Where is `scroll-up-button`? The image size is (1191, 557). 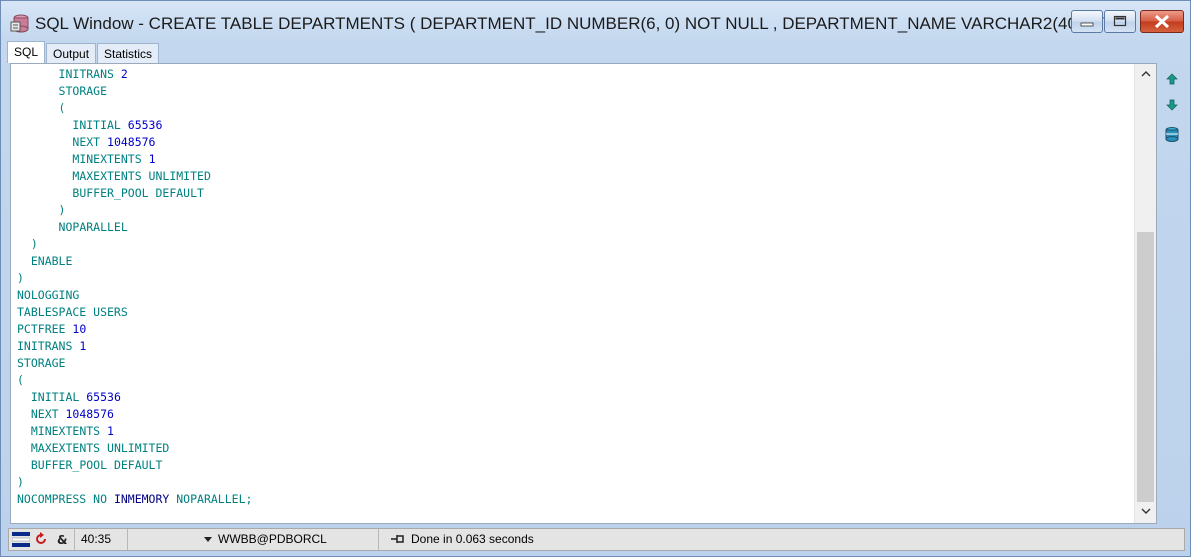 scroll-up-button is located at coordinates (1145, 75).